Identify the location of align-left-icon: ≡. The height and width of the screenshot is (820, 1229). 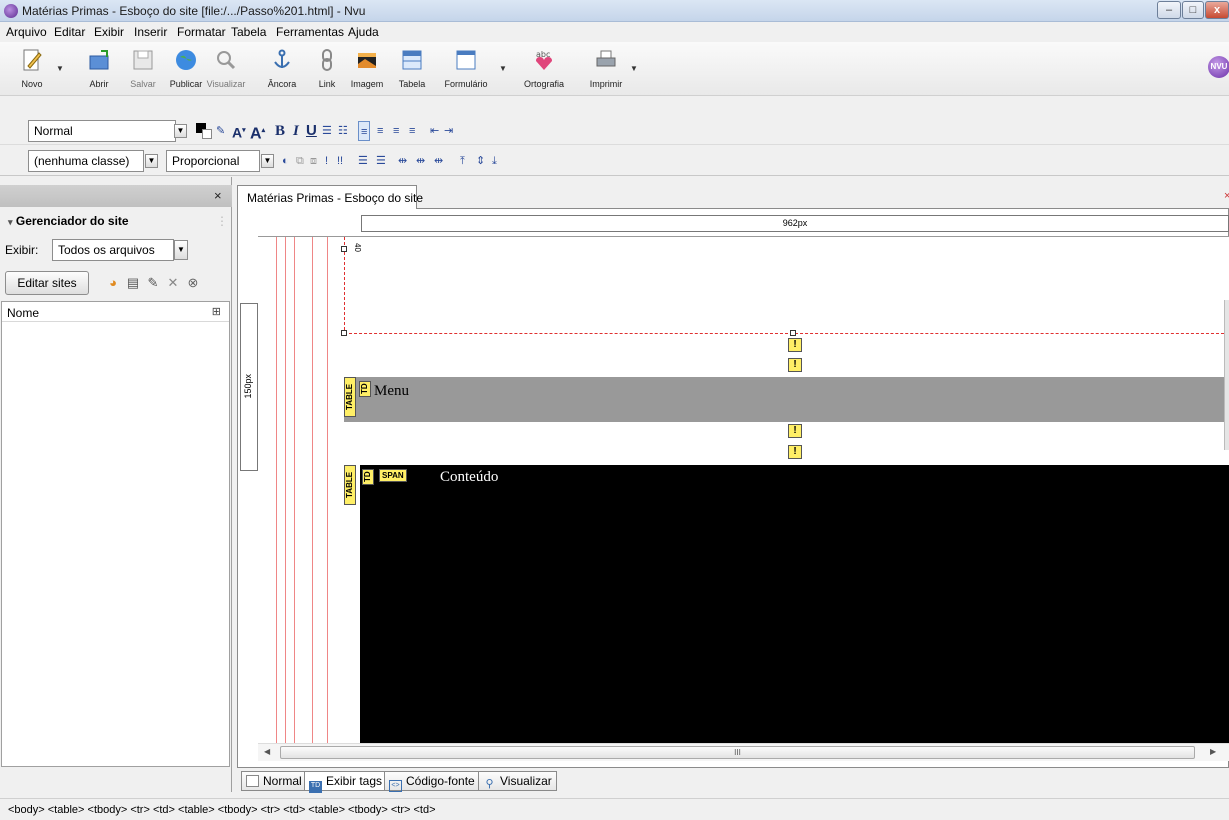
(364, 131).